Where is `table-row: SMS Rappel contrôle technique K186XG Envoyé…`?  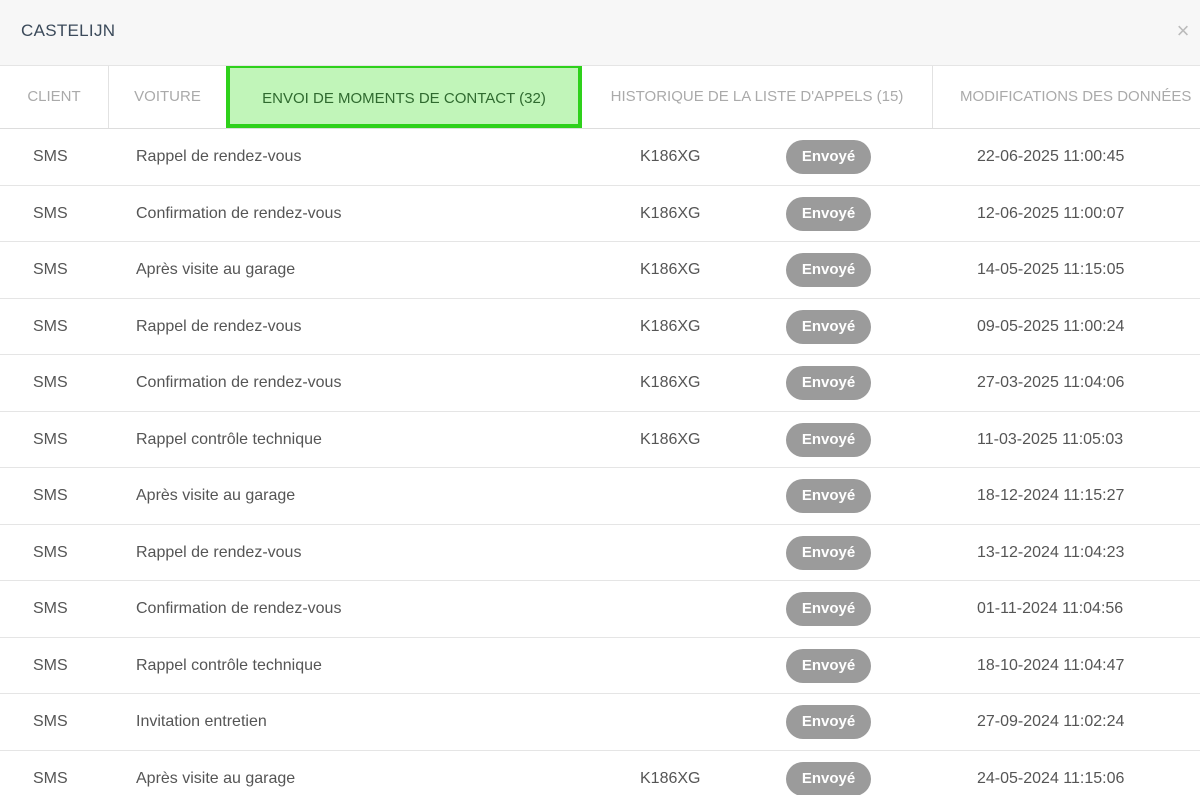 table-row: SMS Rappel contrôle technique K186XG Envoyé… is located at coordinates (600, 440).